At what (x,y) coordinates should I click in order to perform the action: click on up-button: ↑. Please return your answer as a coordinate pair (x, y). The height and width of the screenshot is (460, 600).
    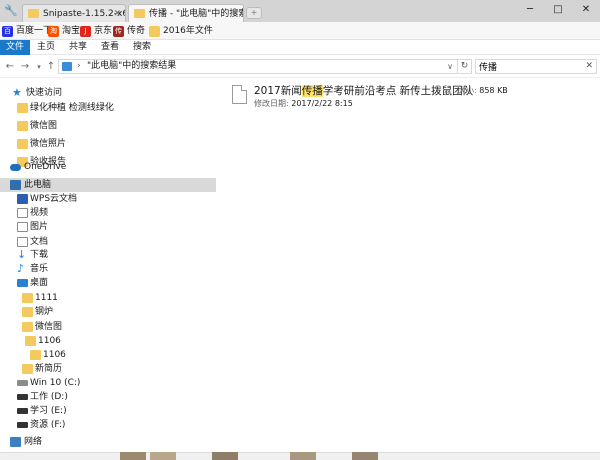
    Looking at the image, I should click on (51, 67).